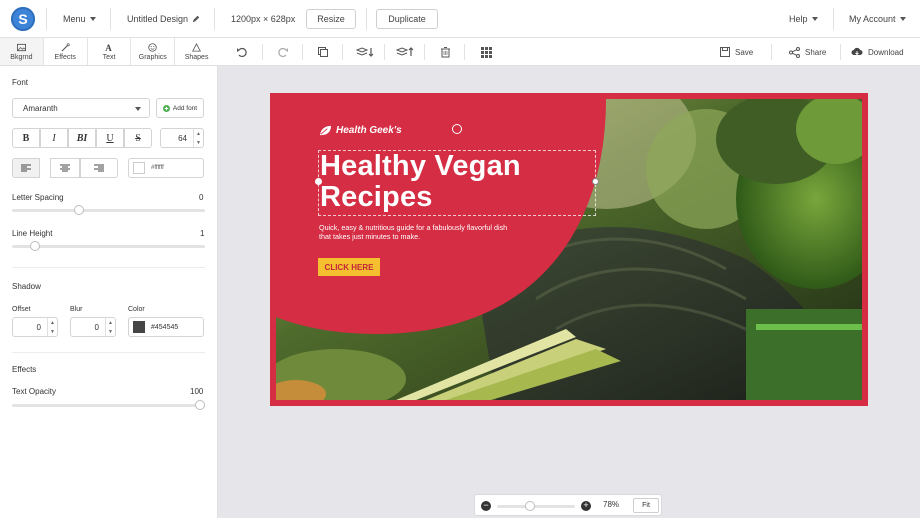  I want to click on fit-label: Fit, so click(646, 505).